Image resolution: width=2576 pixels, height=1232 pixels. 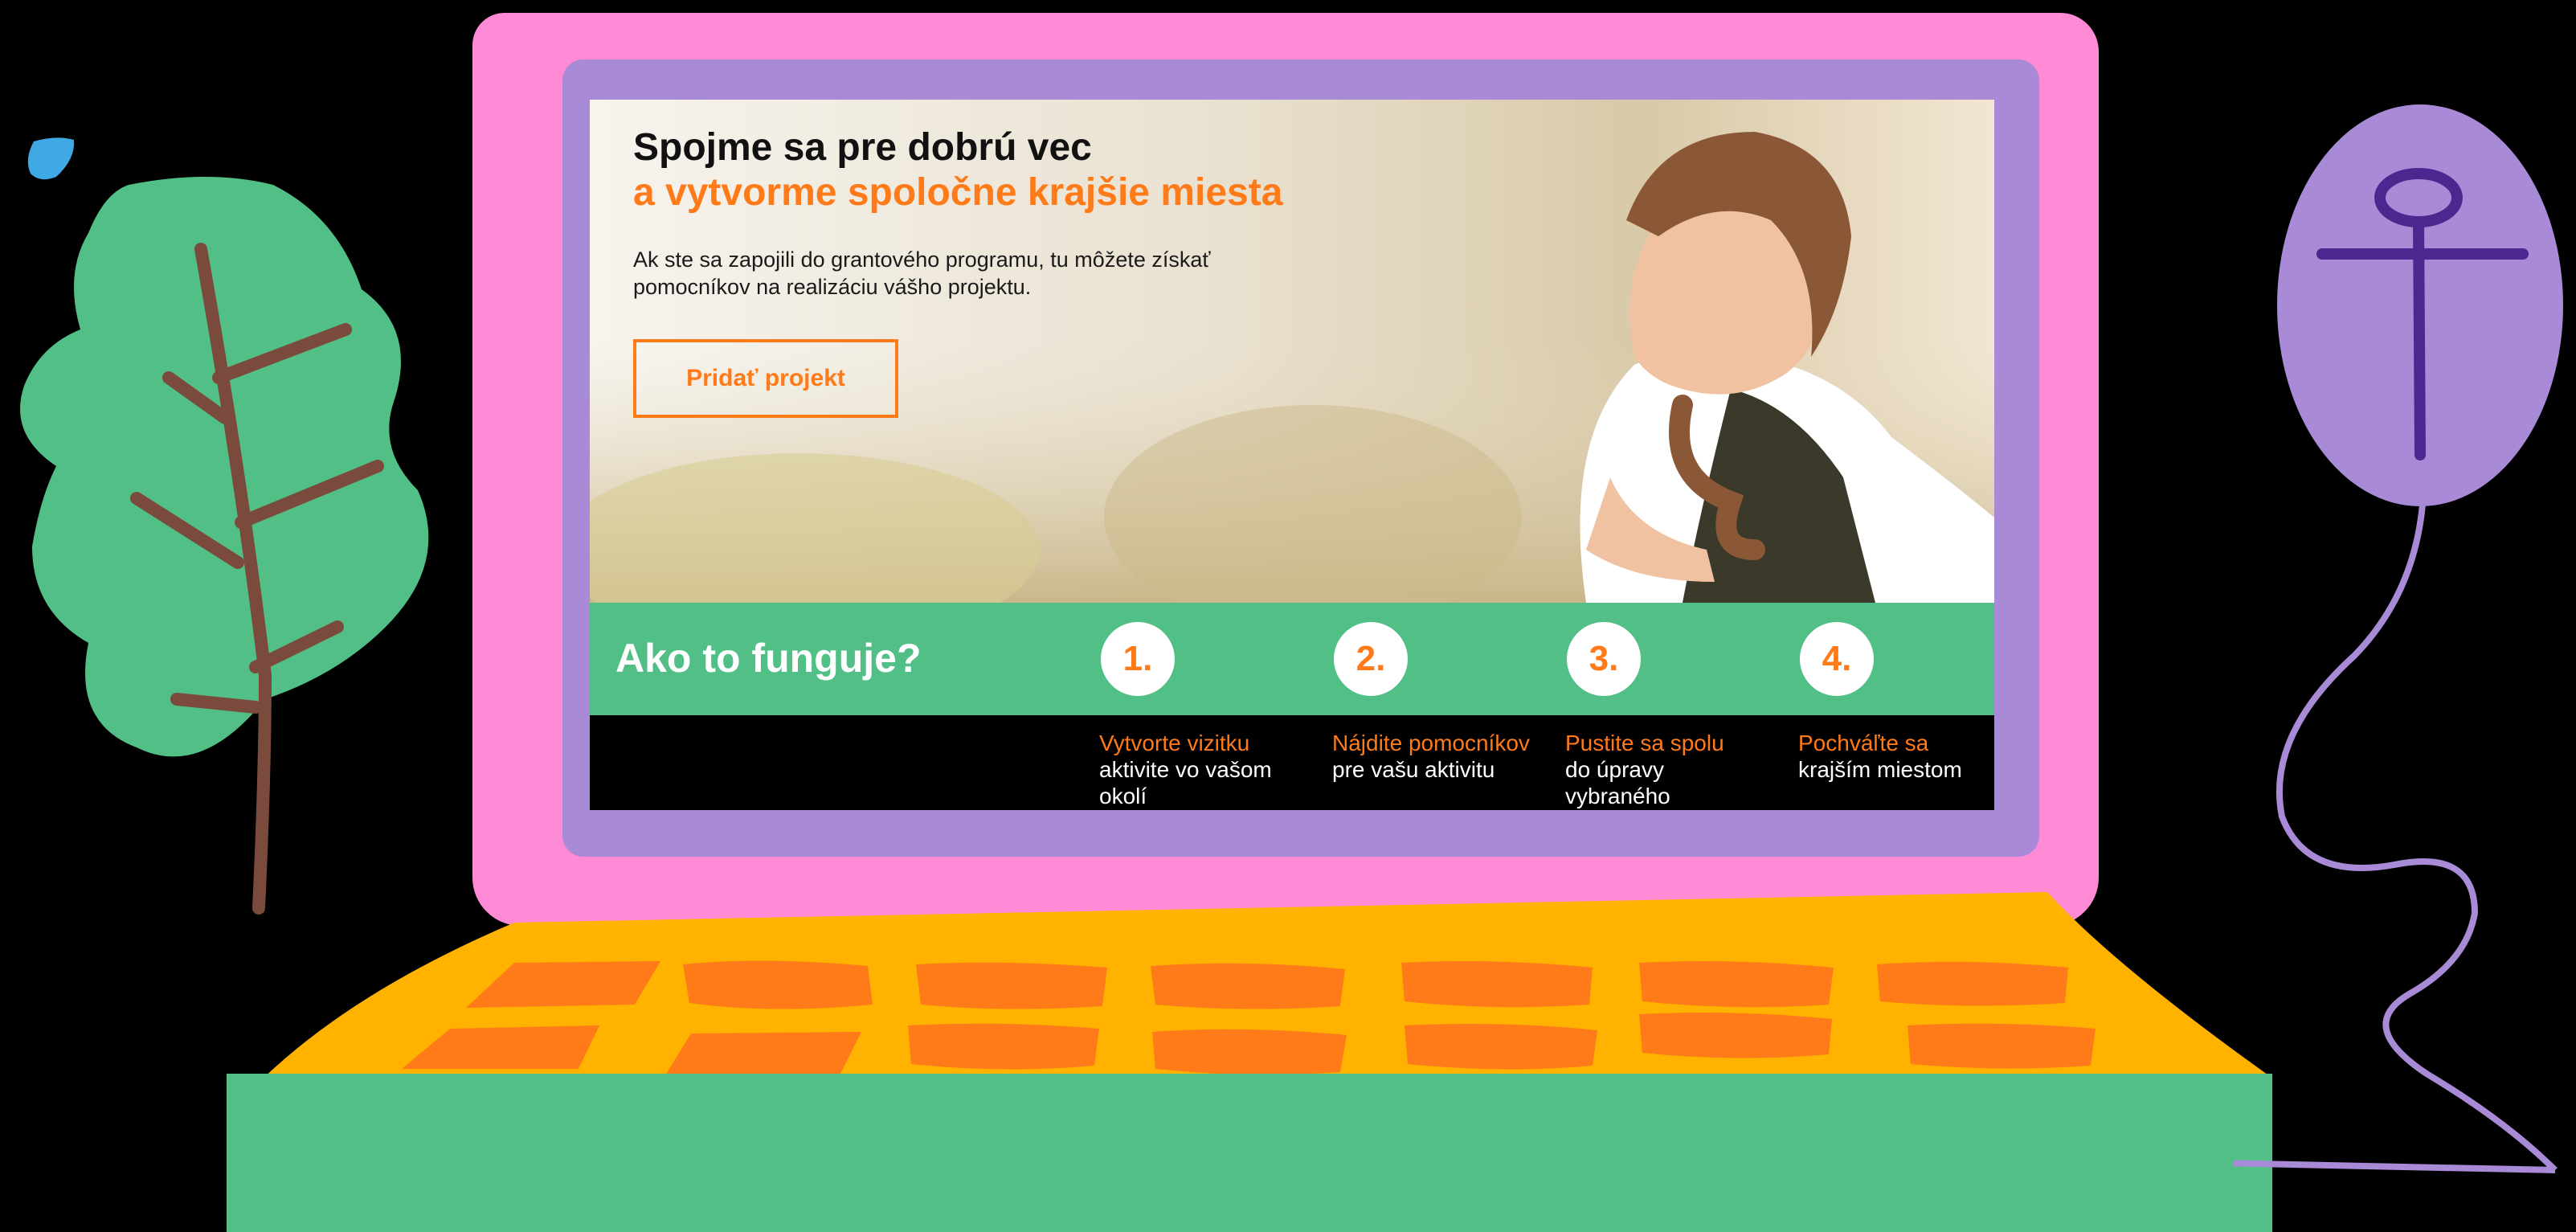 I want to click on computer-mouse-icon, so click(x=2398, y=638).